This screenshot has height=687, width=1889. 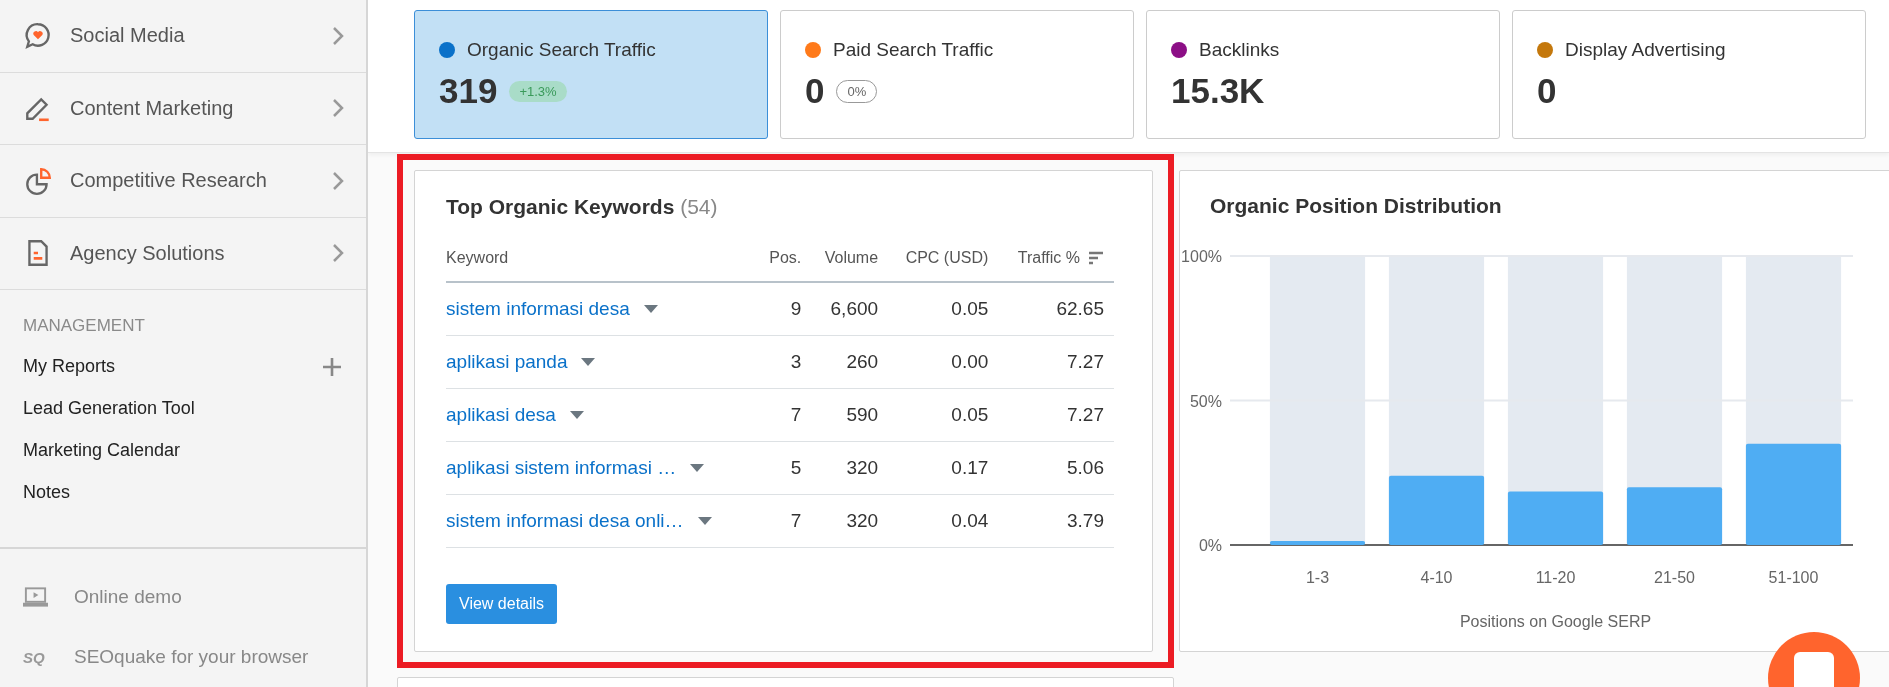 What do you see at coordinates (970, 361) in the screenshot?
I see `table-cell: 0.00` at bounding box center [970, 361].